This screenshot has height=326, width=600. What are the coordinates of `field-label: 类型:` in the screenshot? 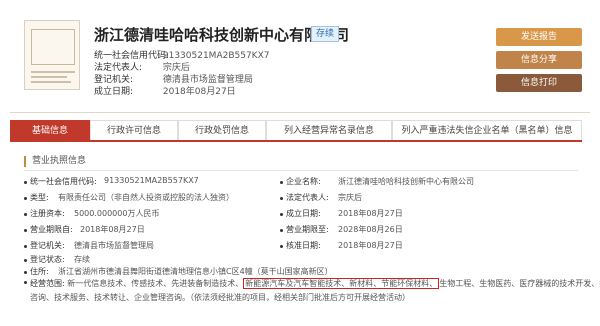 It's located at (39, 197).